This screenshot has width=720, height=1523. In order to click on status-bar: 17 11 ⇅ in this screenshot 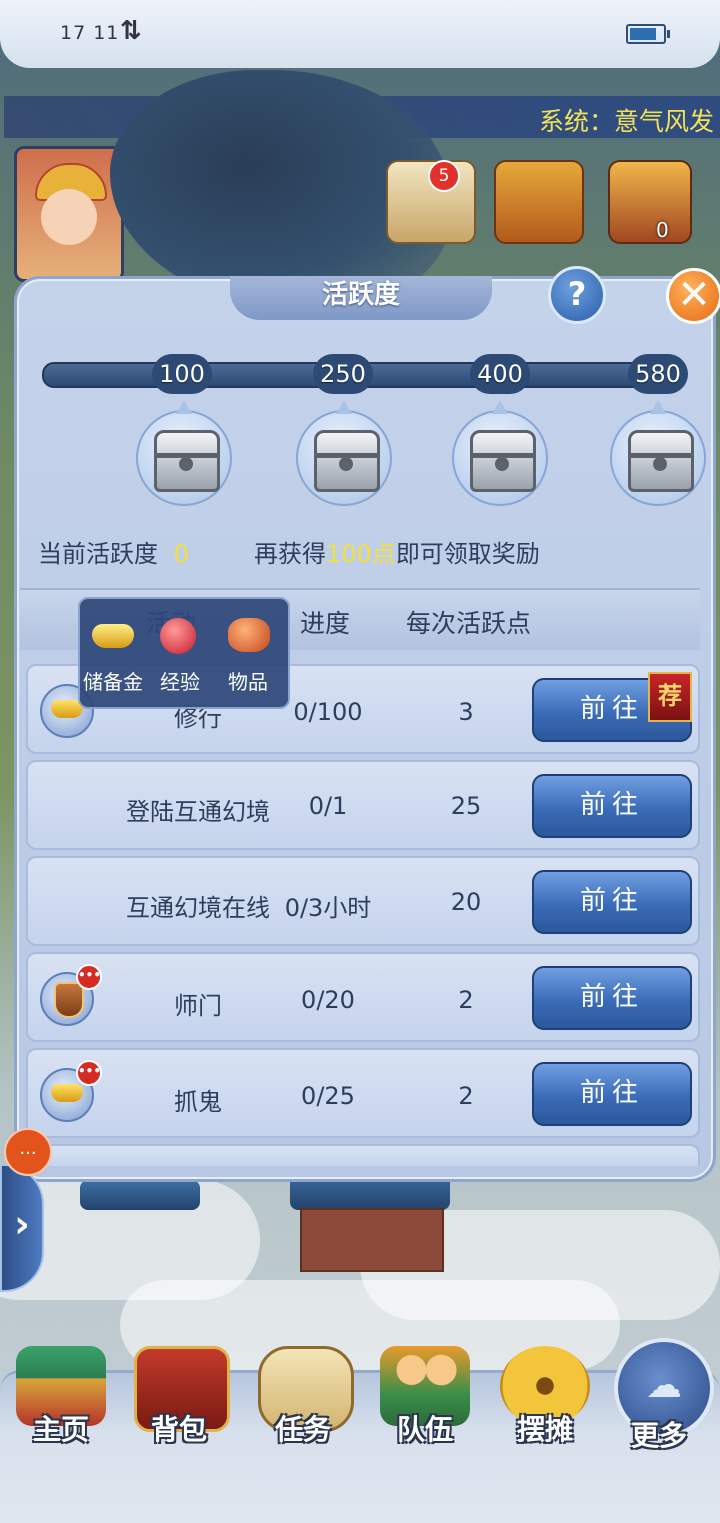, I will do `click(360, 34)`.